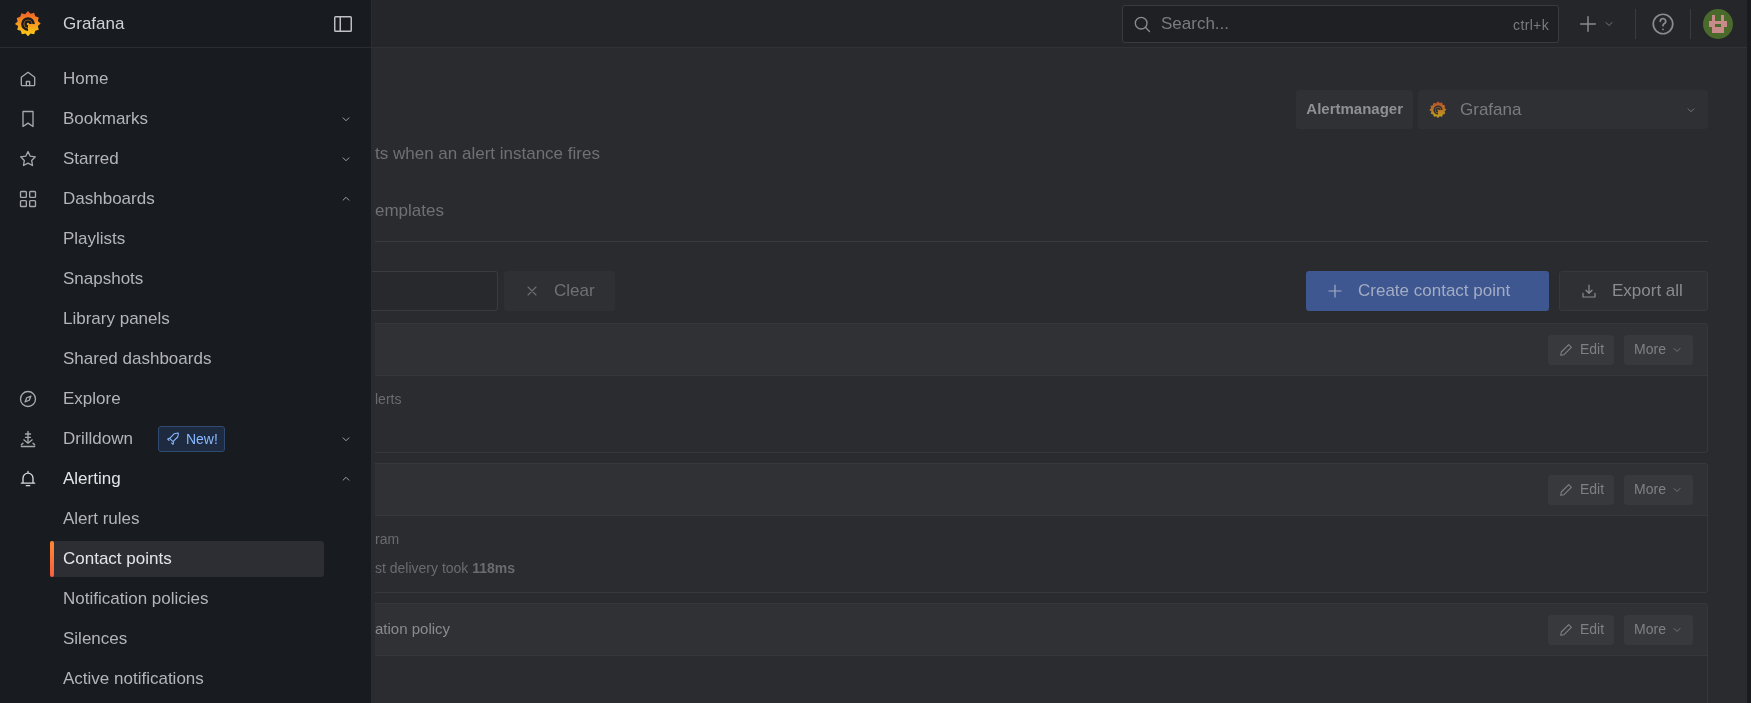 Image resolution: width=1751 pixels, height=703 pixels. Describe the element at coordinates (185, 79) in the screenshot. I see `nav-item: Home` at that location.